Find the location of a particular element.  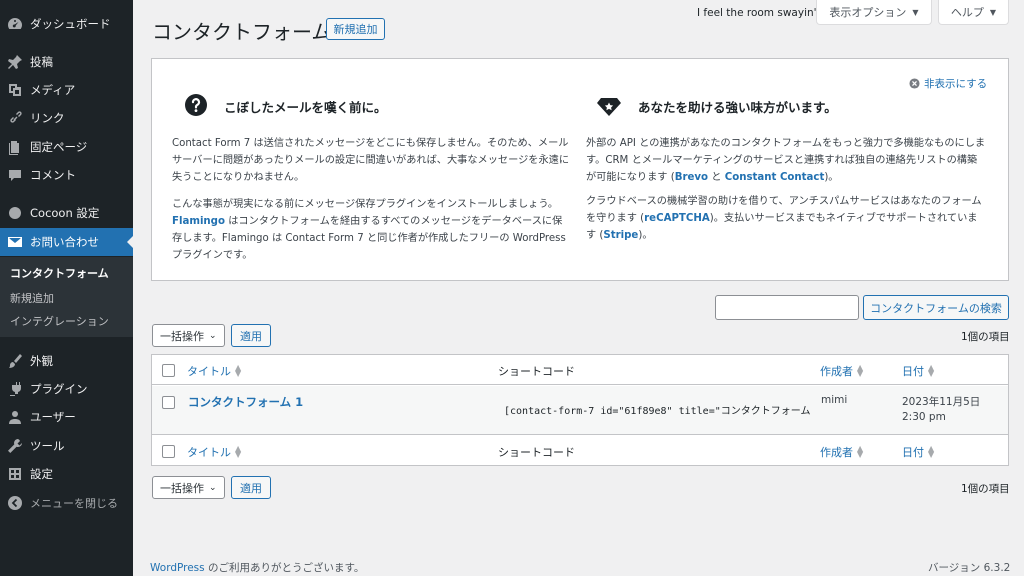

sidebar-item-label: リンク is located at coordinates (47, 118).